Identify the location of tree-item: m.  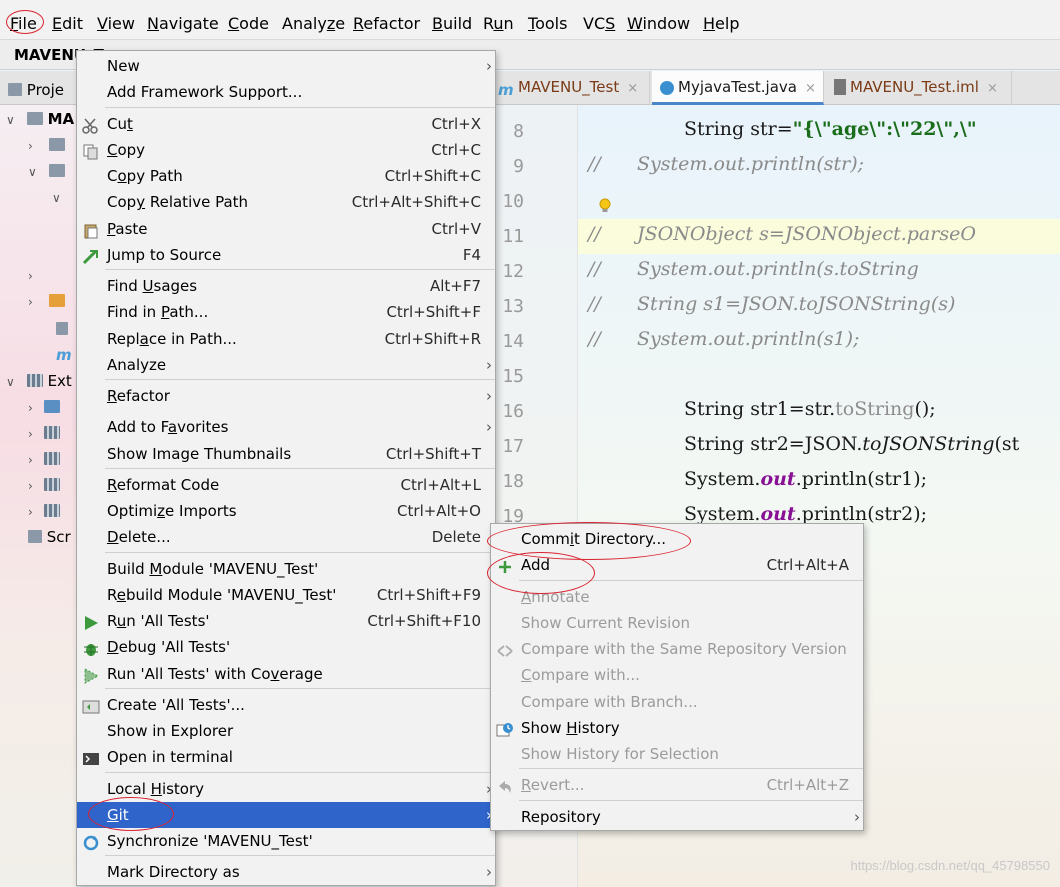
(64, 356).